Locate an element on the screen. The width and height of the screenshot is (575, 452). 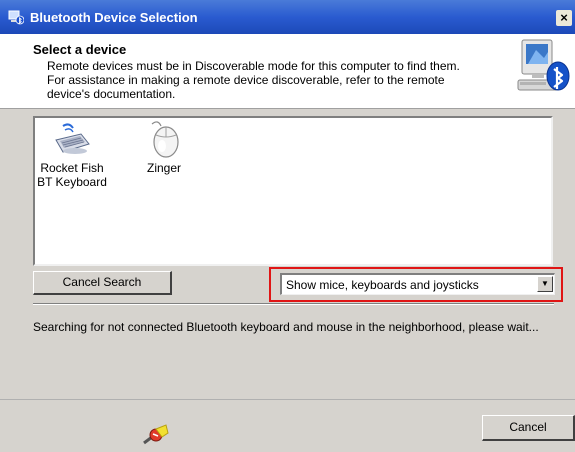
divider is located at coordinates (293, 304).